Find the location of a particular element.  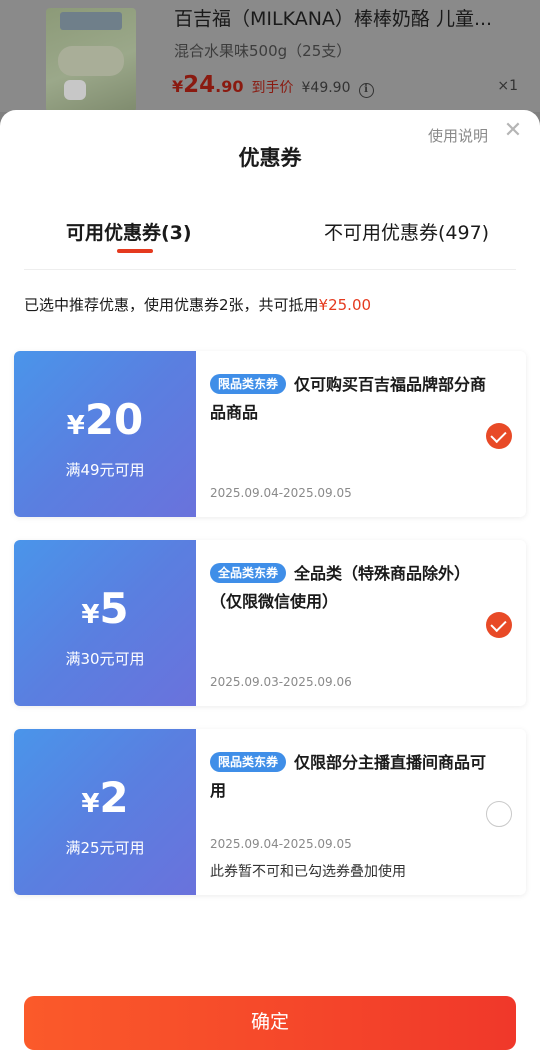

price-currency: ¥ is located at coordinates (178, 86).